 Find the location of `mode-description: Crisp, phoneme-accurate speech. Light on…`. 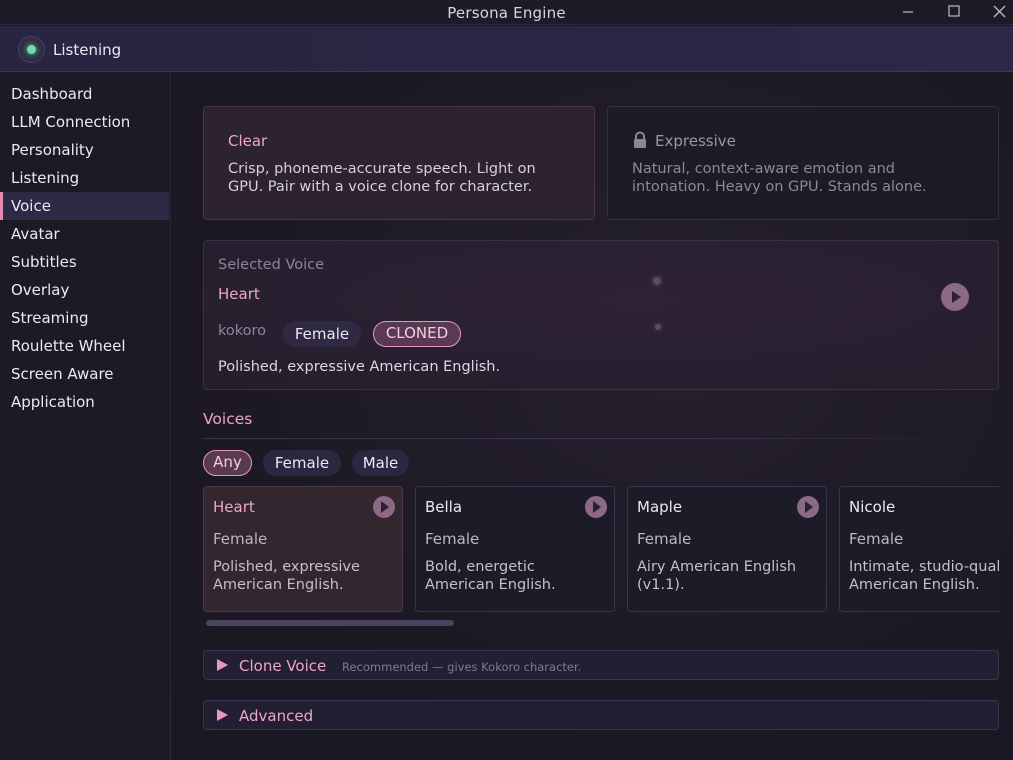

mode-description: Crisp, phoneme-accurate speech. Light on… is located at coordinates (382, 178).